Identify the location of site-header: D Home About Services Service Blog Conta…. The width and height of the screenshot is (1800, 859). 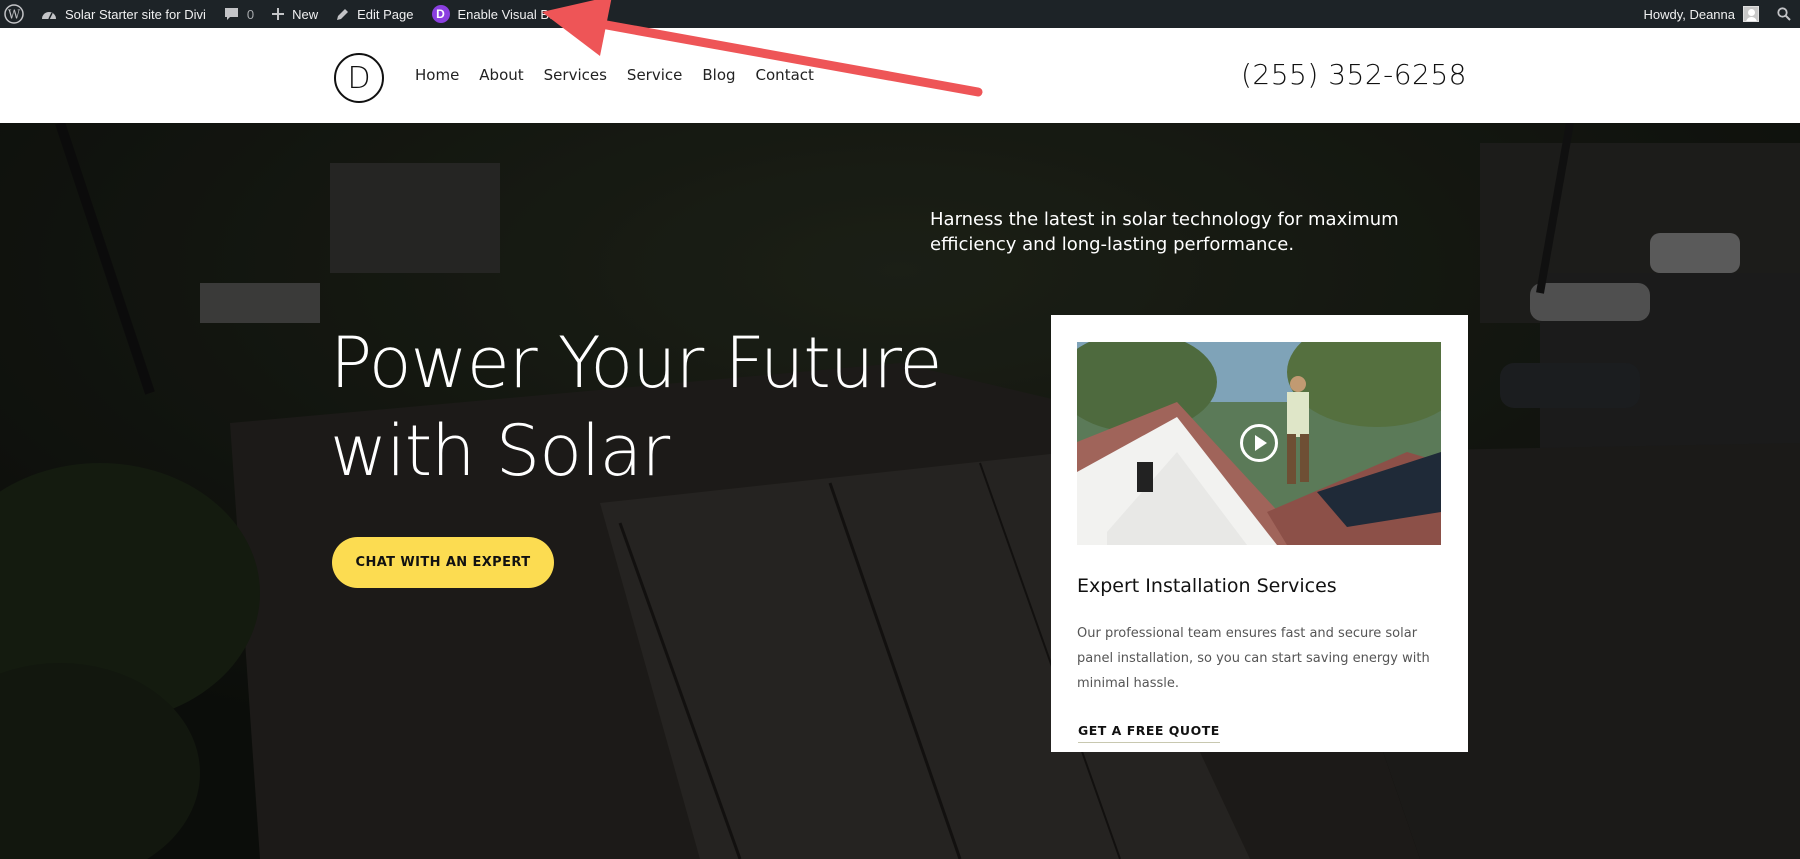
(900, 75).